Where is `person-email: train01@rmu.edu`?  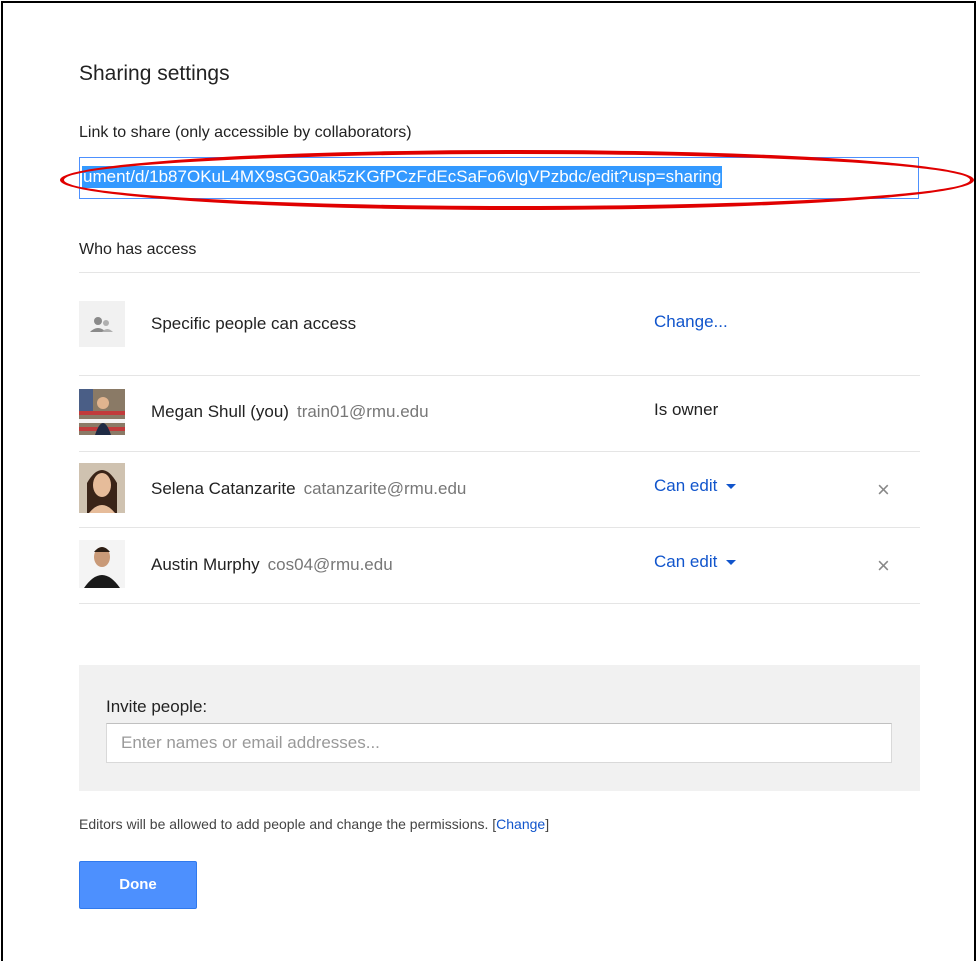 person-email: train01@rmu.edu is located at coordinates (362, 411).